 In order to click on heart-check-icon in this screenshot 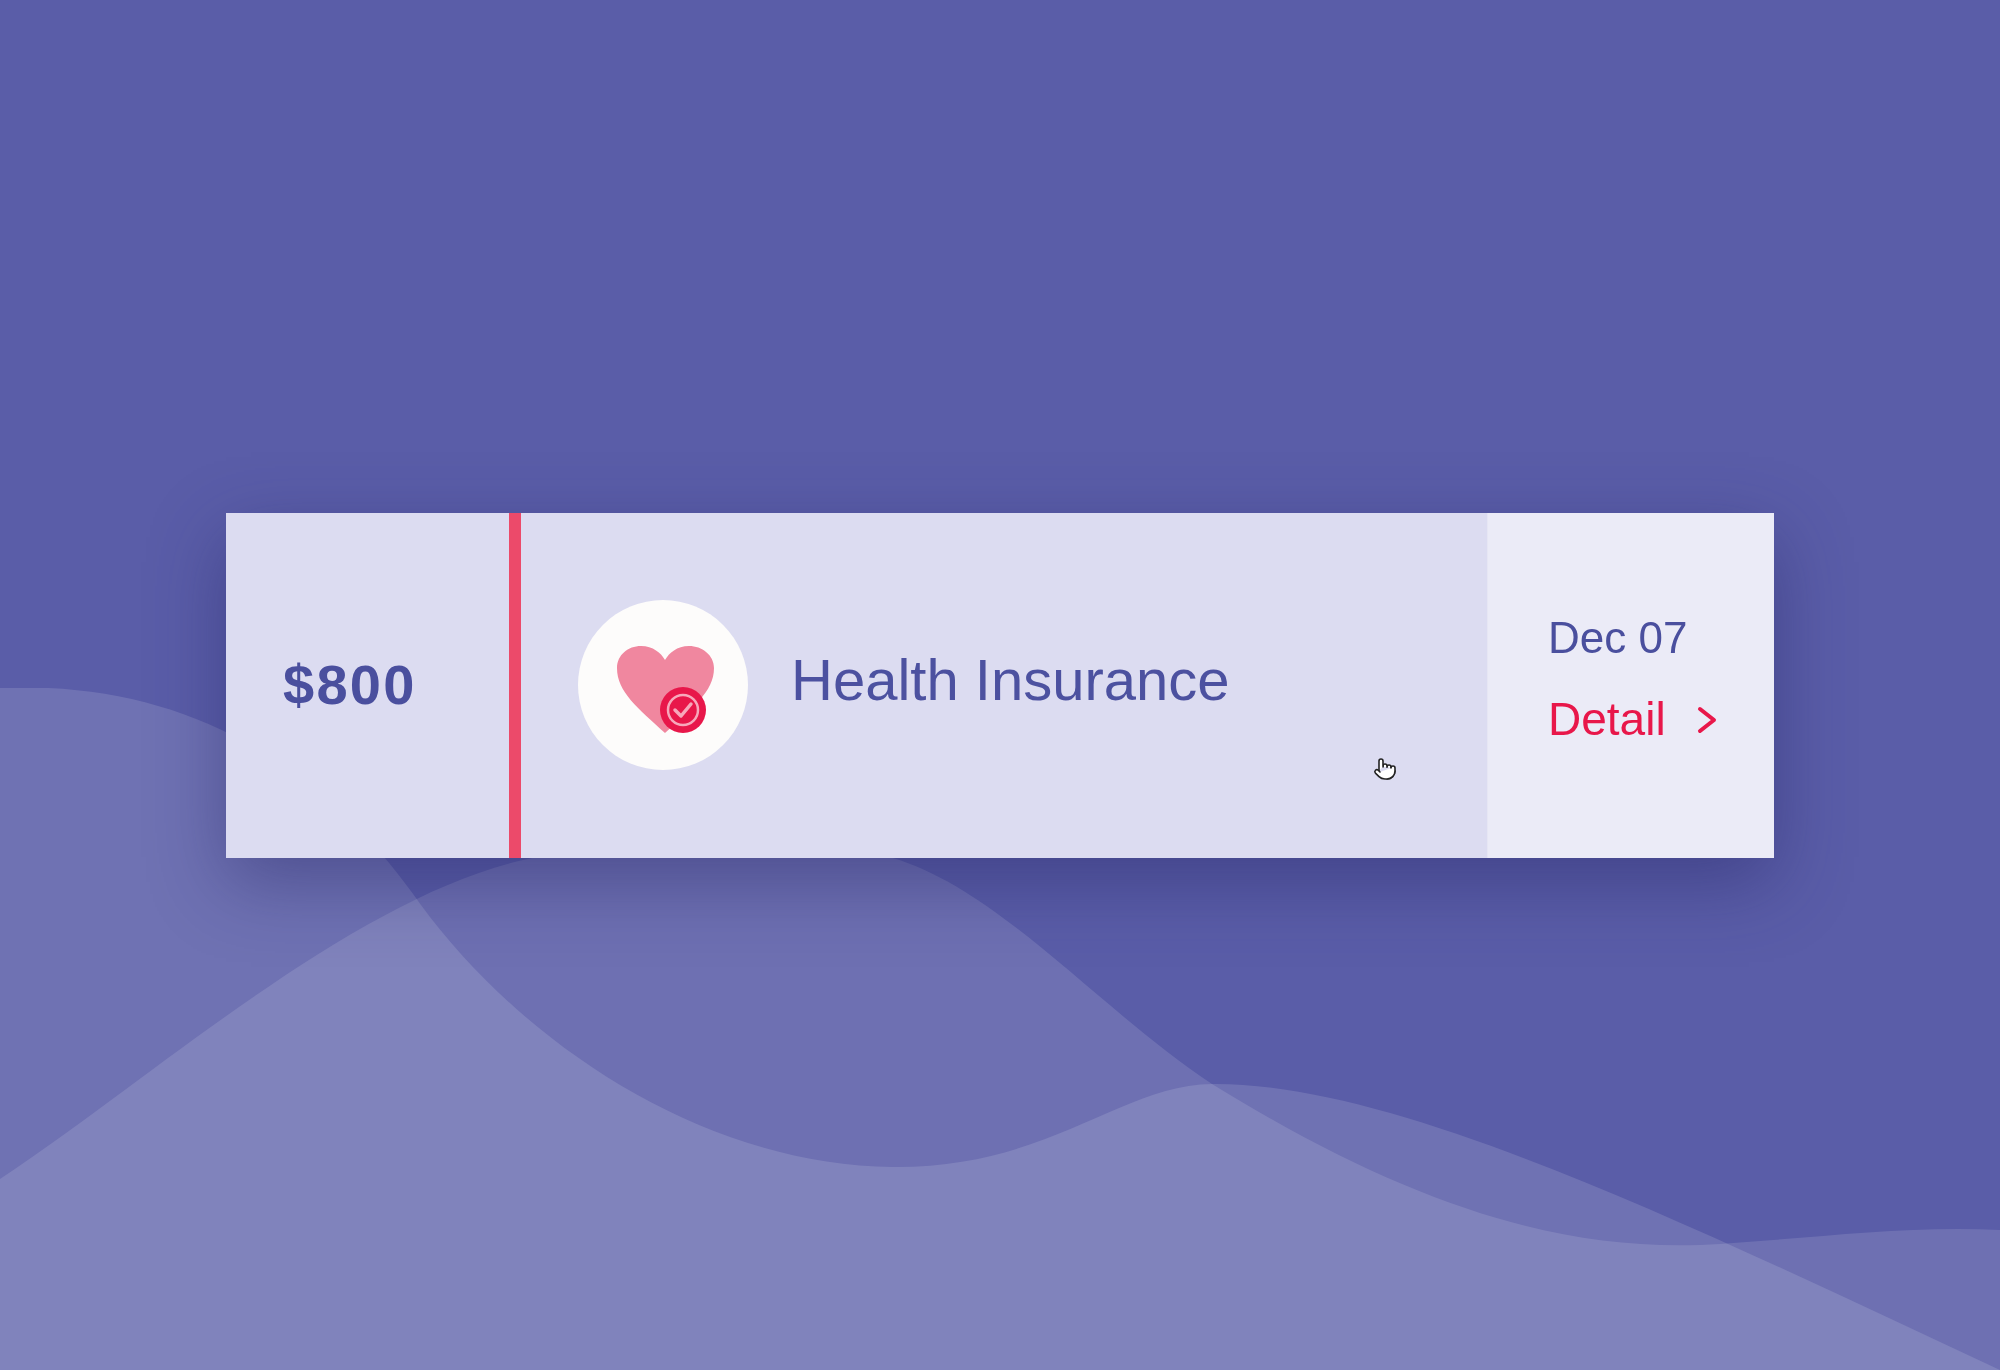, I will do `click(663, 685)`.